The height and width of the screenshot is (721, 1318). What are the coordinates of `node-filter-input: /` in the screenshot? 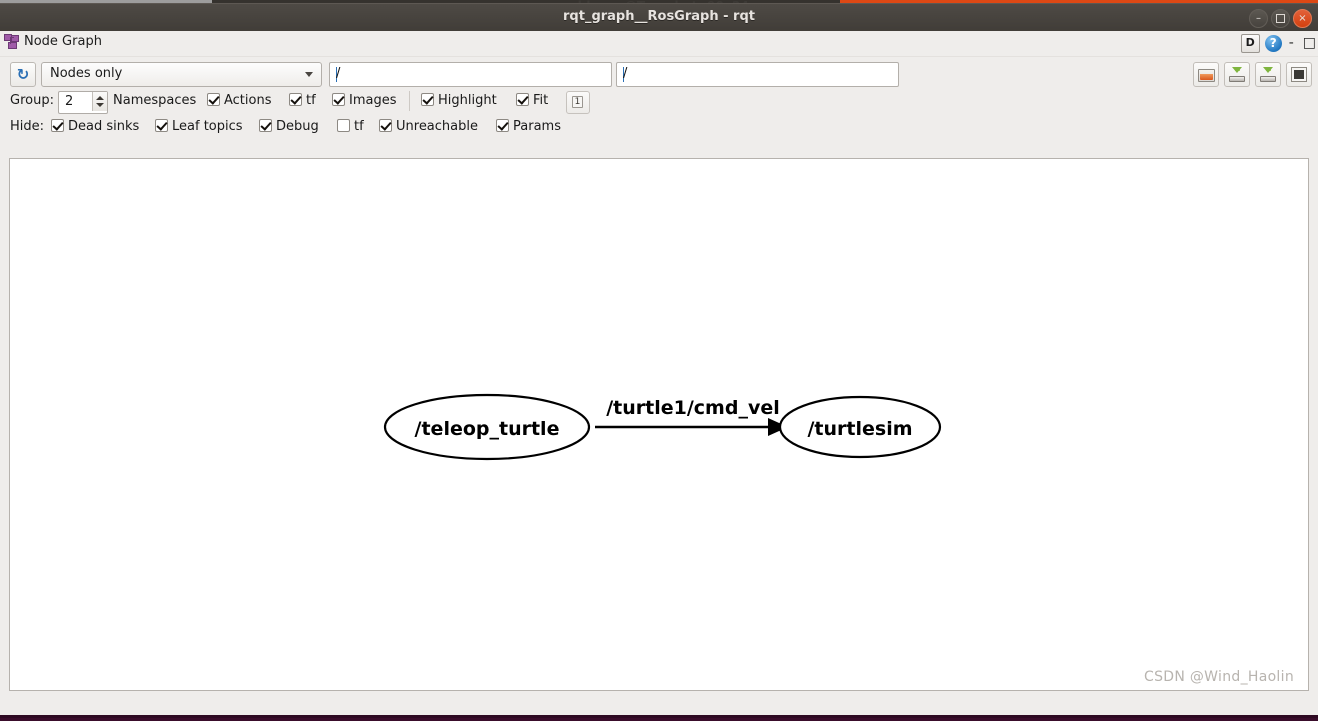 It's located at (757, 74).